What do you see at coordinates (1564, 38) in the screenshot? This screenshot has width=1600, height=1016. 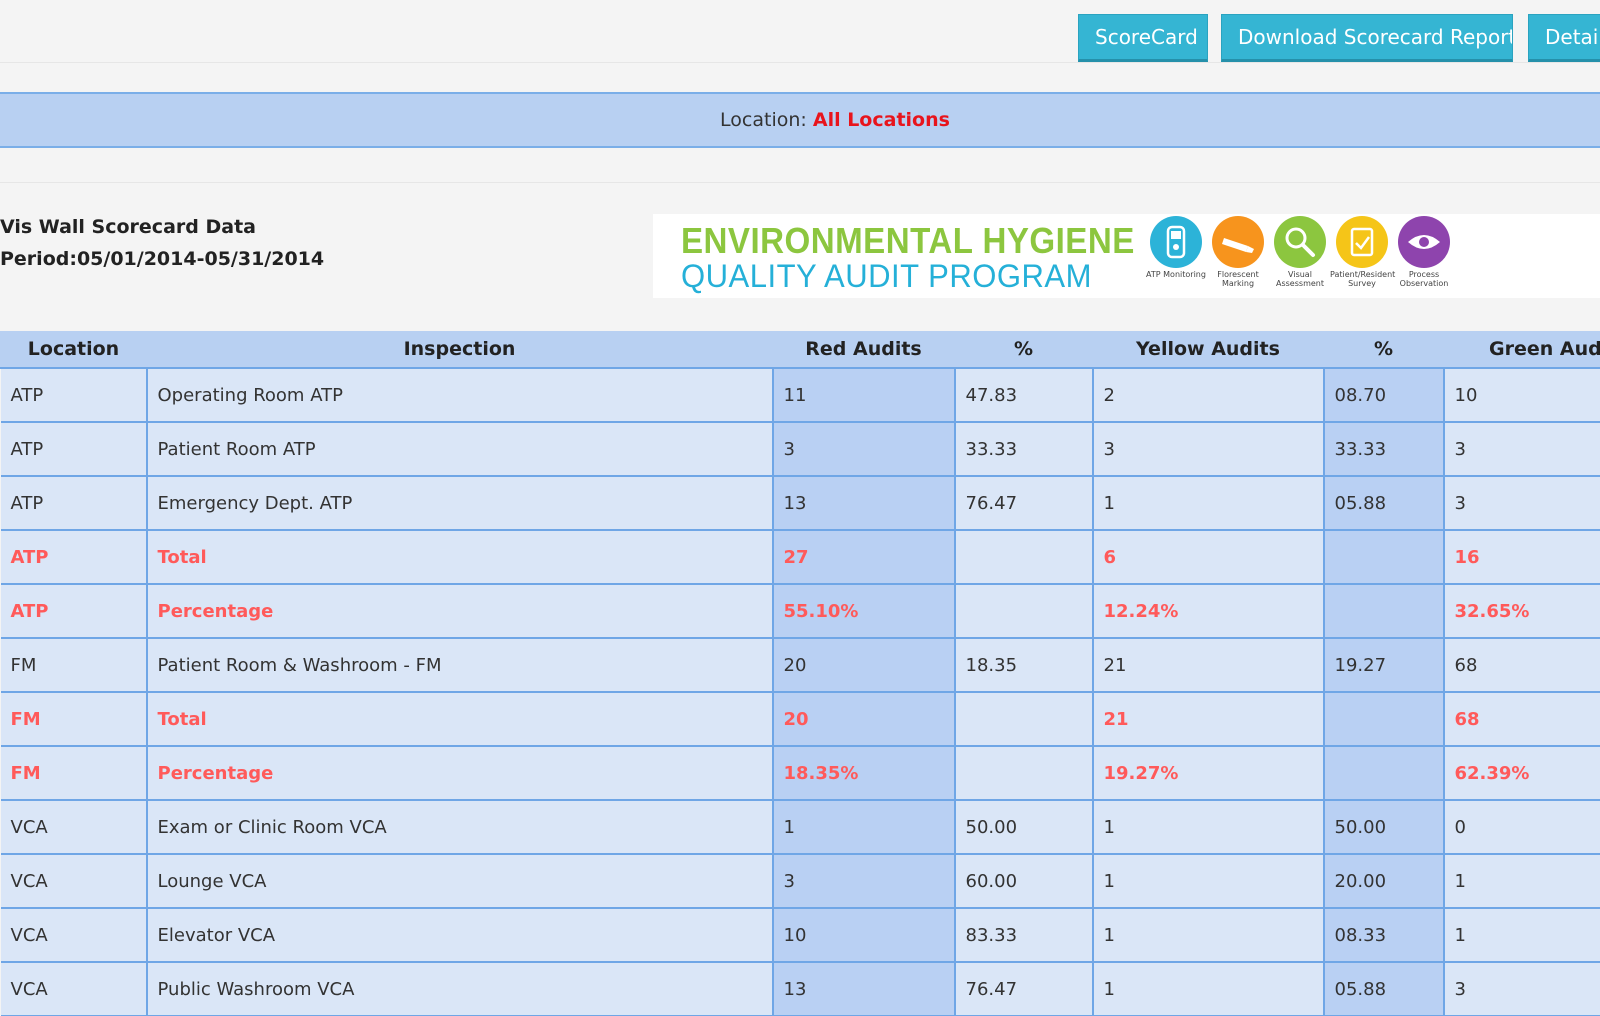 I see `detail-button: Detail` at bounding box center [1564, 38].